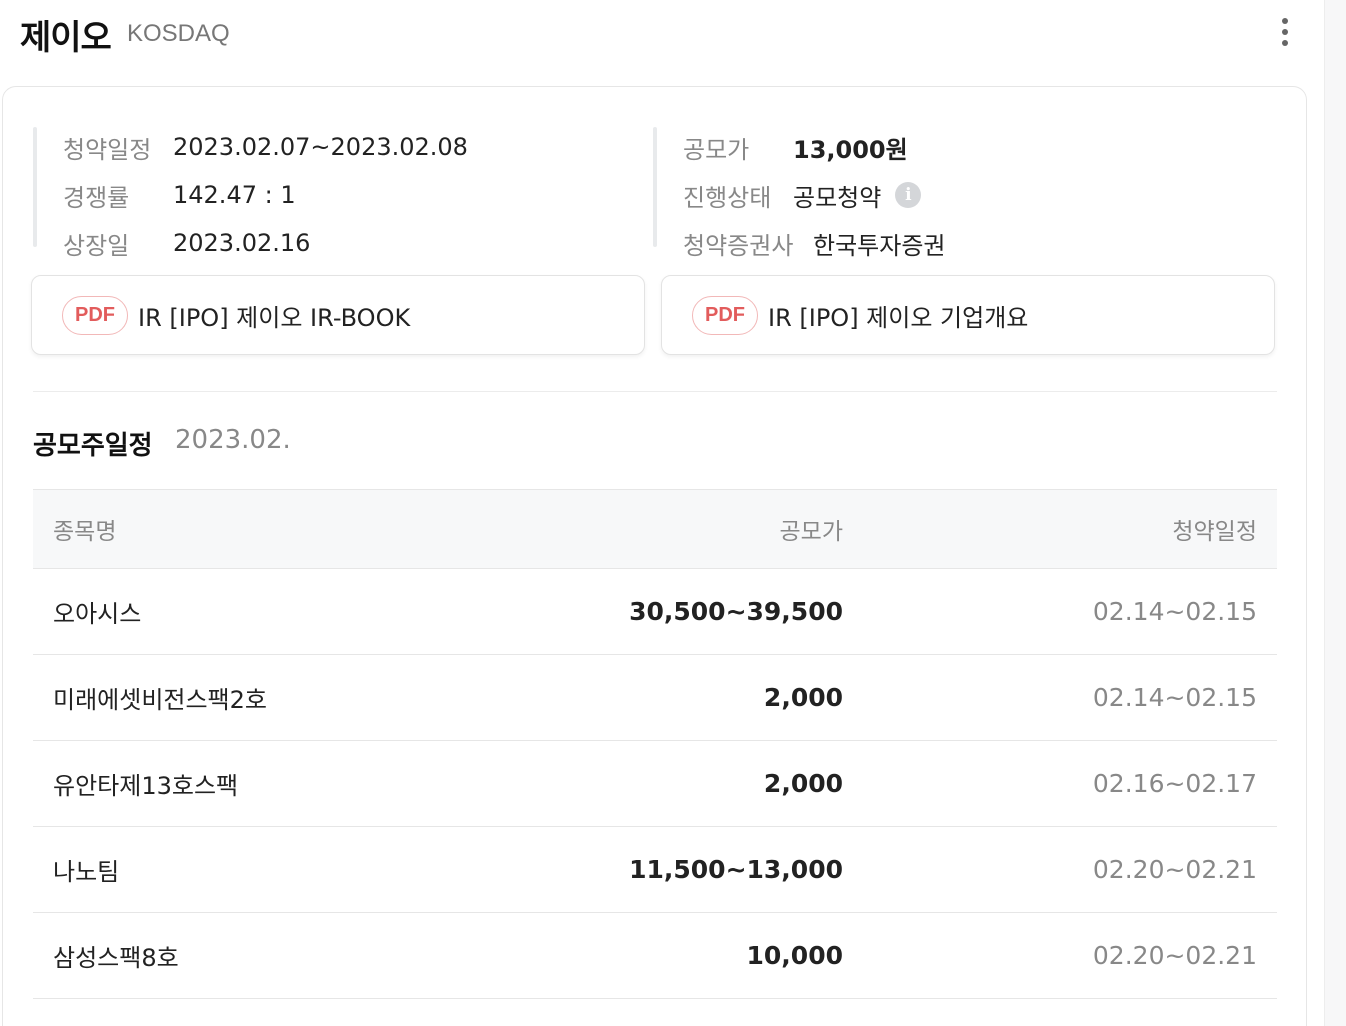 This screenshot has height=1026, width=1346. What do you see at coordinates (655, 784) in the screenshot?
I see `table-row: 유안타제13호스팩 2,000 02.16~02.17` at bounding box center [655, 784].